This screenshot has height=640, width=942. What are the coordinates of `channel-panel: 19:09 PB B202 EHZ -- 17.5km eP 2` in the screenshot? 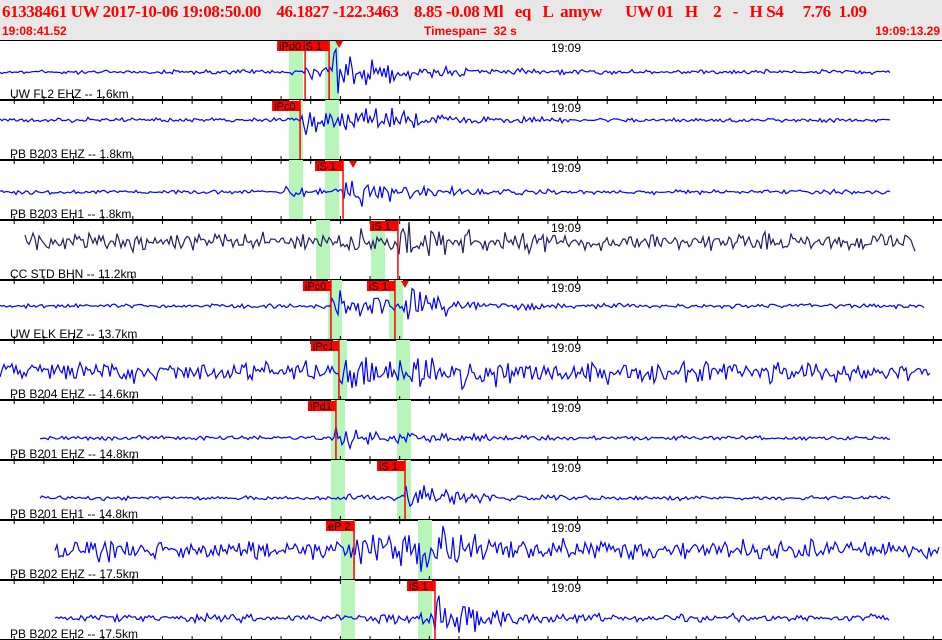 It's located at (475, 550).